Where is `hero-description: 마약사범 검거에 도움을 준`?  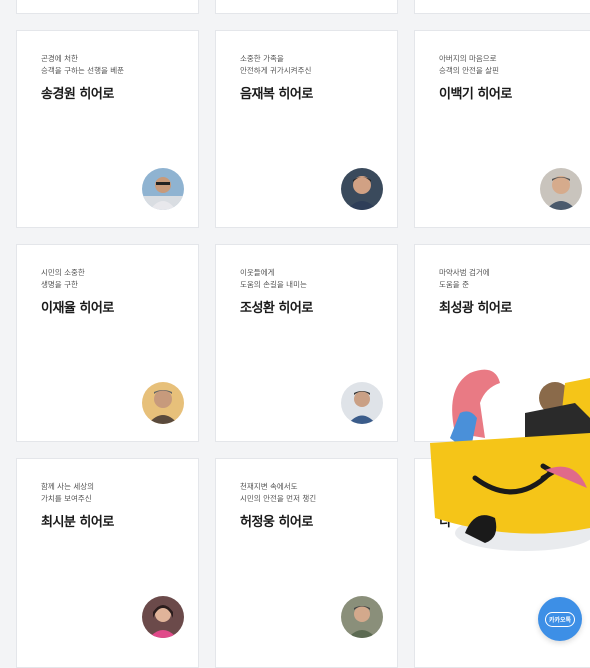 hero-description: 마약사범 검거에 도움을 준 is located at coordinates (464, 278).